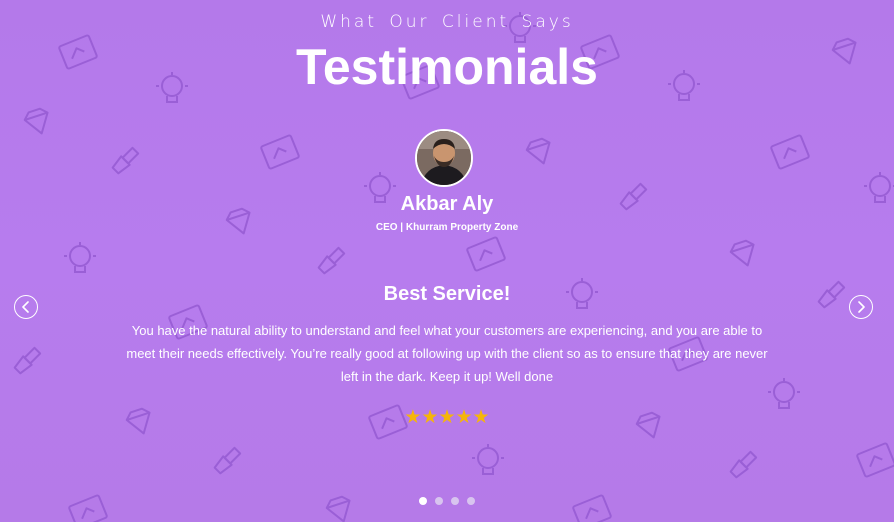 The width and height of the screenshot is (894, 522). I want to click on star-rating: ★★★★★, so click(447, 417).